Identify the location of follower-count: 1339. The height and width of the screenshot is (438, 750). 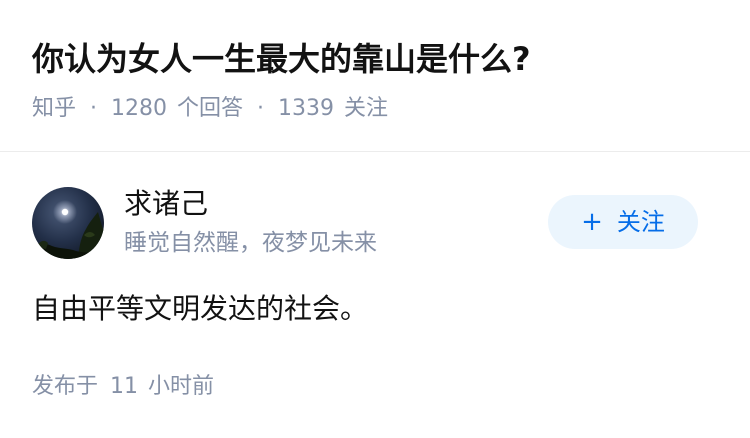
(306, 108).